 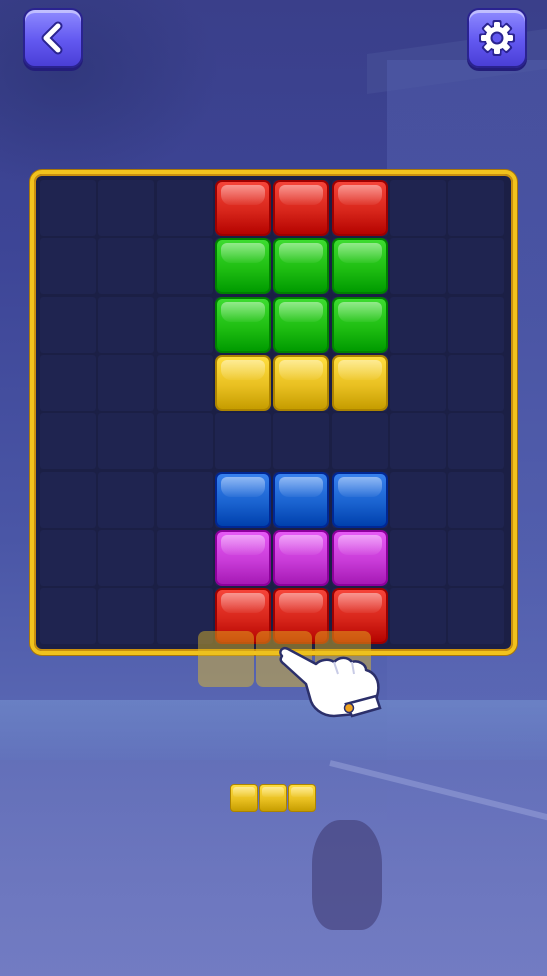 What do you see at coordinates (330, 682) in the screenshot?
I see `pointing-hand-icon` at bounding box center [330, 682].